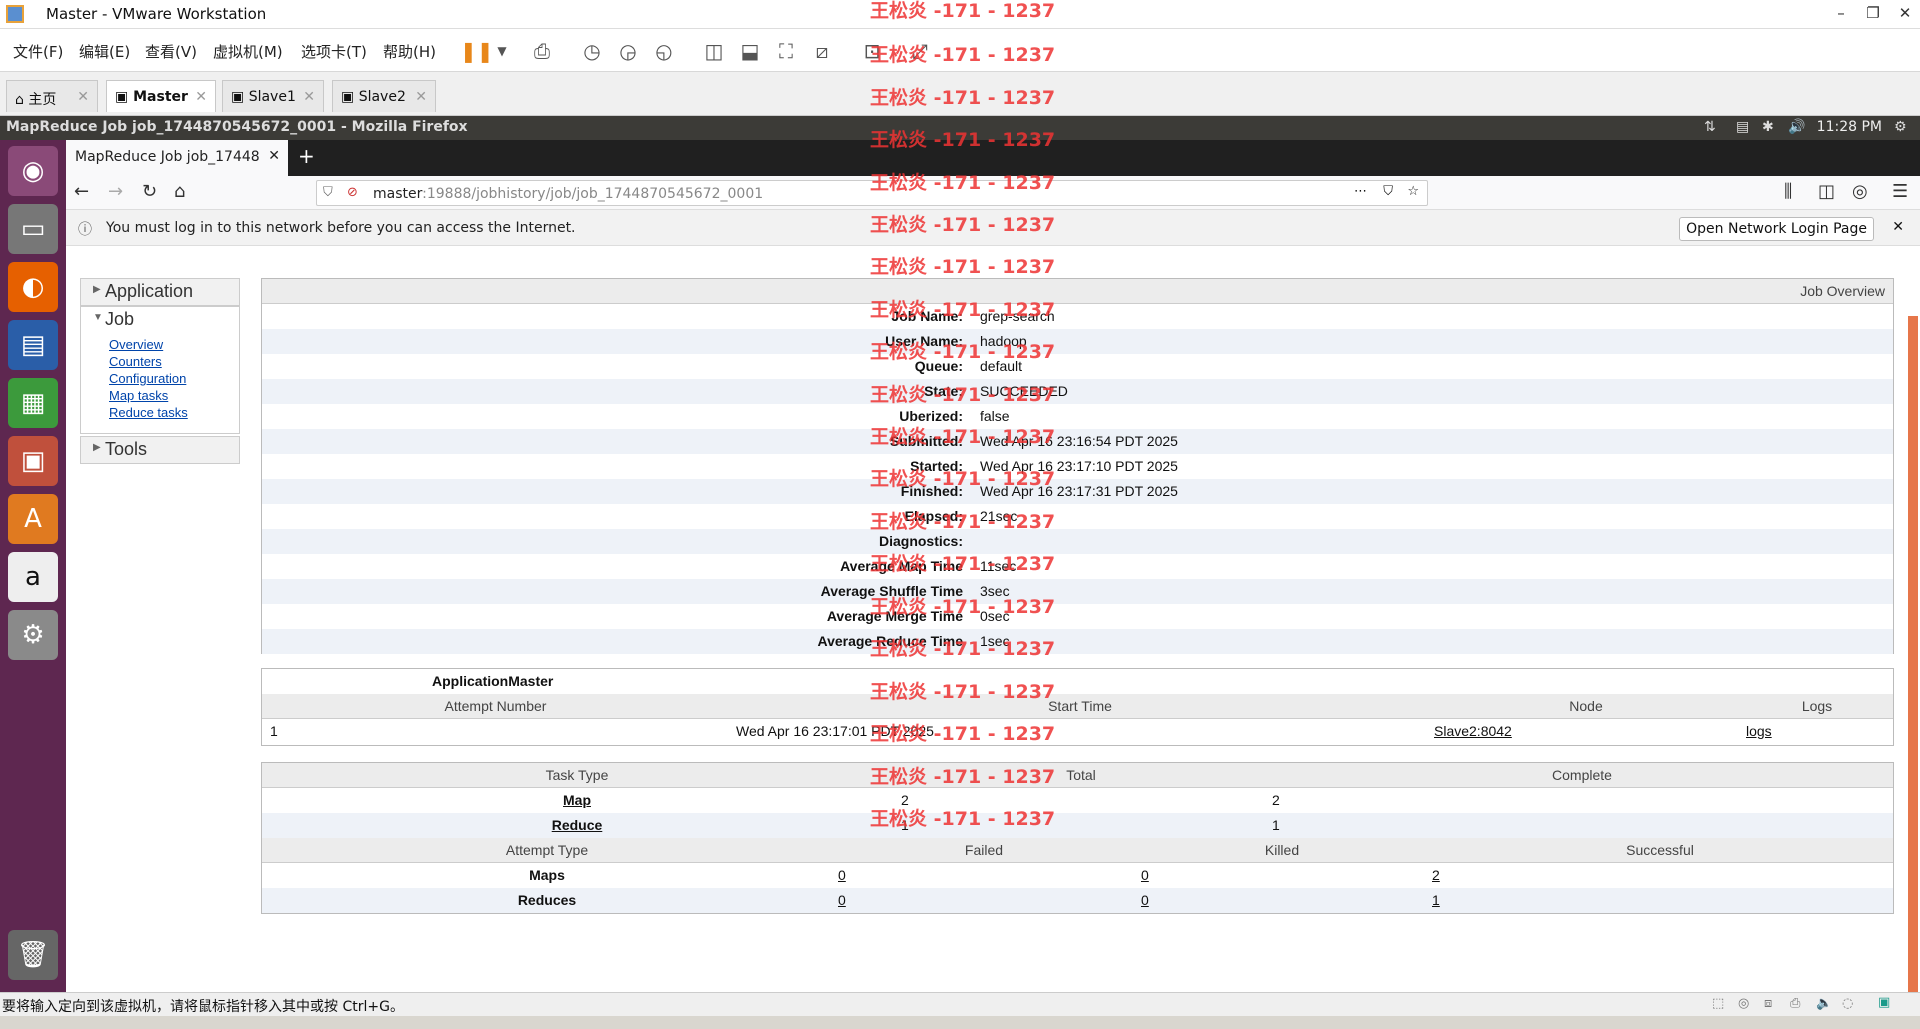 This screenshot has height=1029, width=1920. I want to click on trash-icon: 🗑, so click(33, 955).